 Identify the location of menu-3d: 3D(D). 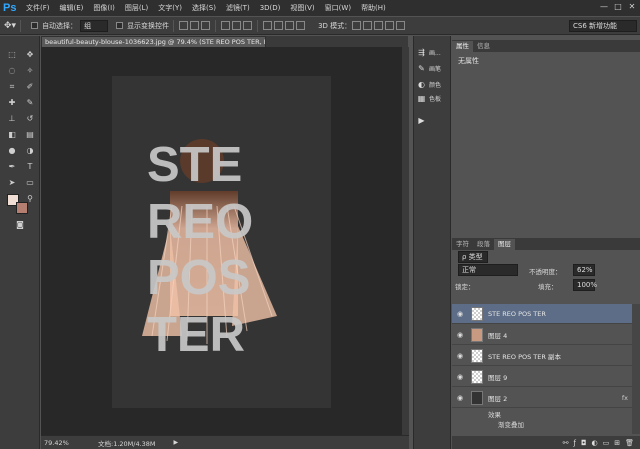
(270, 8).